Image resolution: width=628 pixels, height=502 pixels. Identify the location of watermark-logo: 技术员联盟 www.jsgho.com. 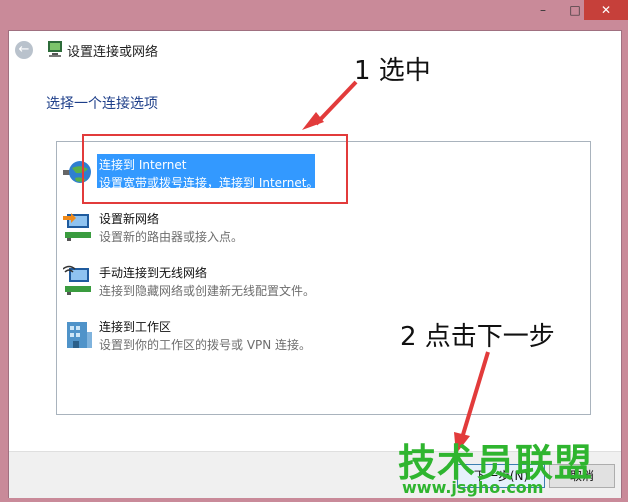
(495, 467).